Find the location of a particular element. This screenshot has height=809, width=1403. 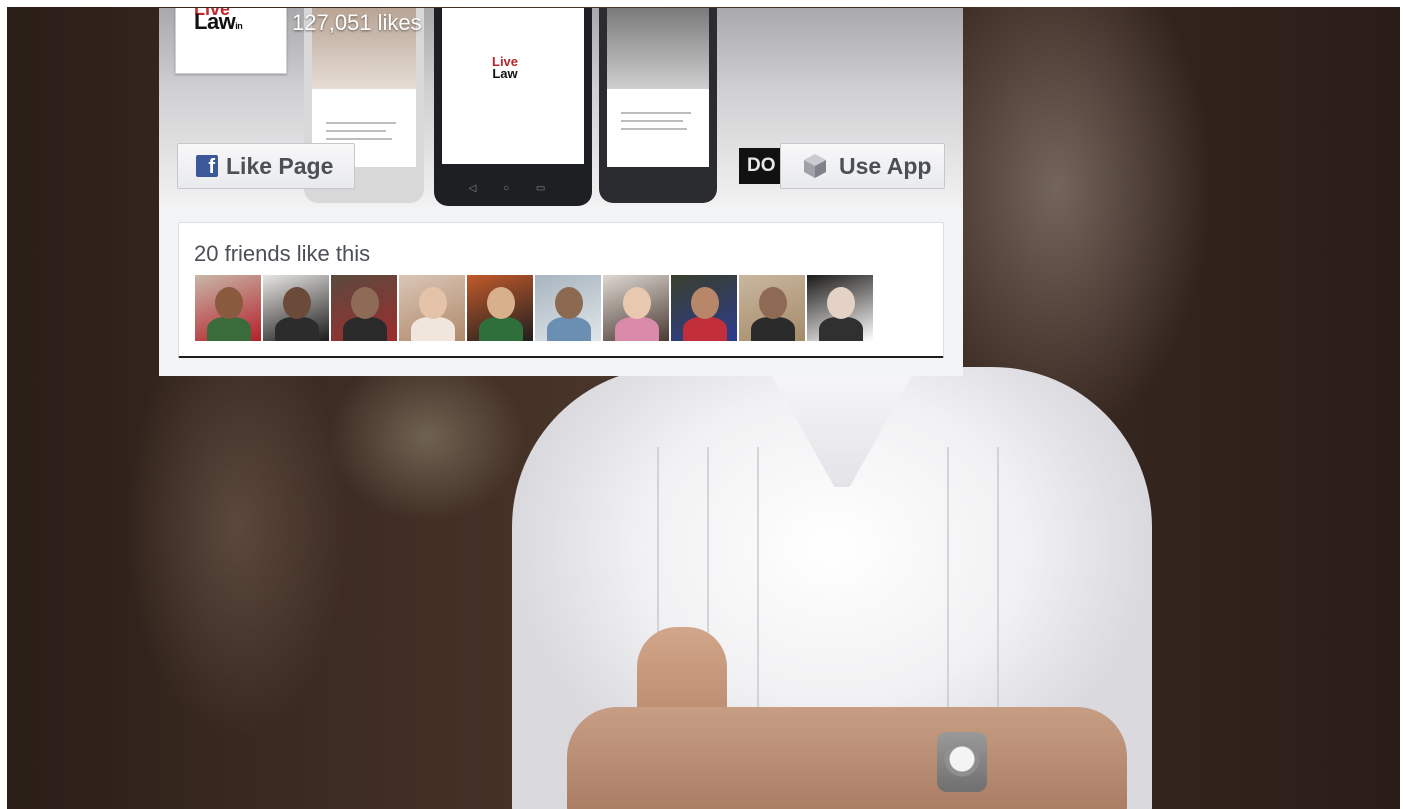

page-likes-count: 127,051 likes is located at coordinates (357, 22).